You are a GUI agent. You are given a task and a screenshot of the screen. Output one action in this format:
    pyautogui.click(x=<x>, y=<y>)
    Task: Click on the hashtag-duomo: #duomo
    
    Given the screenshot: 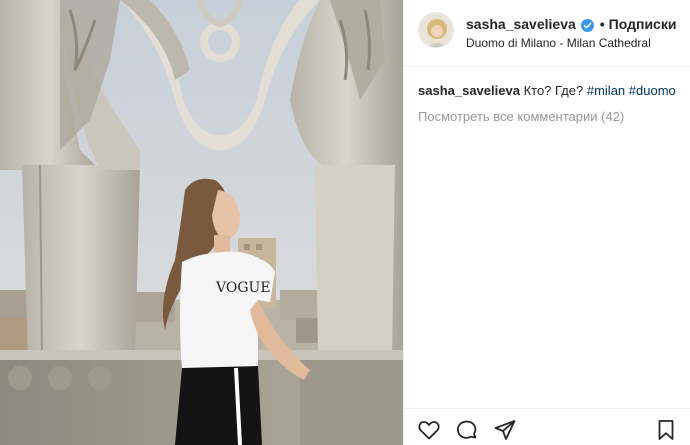 What is the action you would take?
    pyautogui.click(x=652, y=90)
    